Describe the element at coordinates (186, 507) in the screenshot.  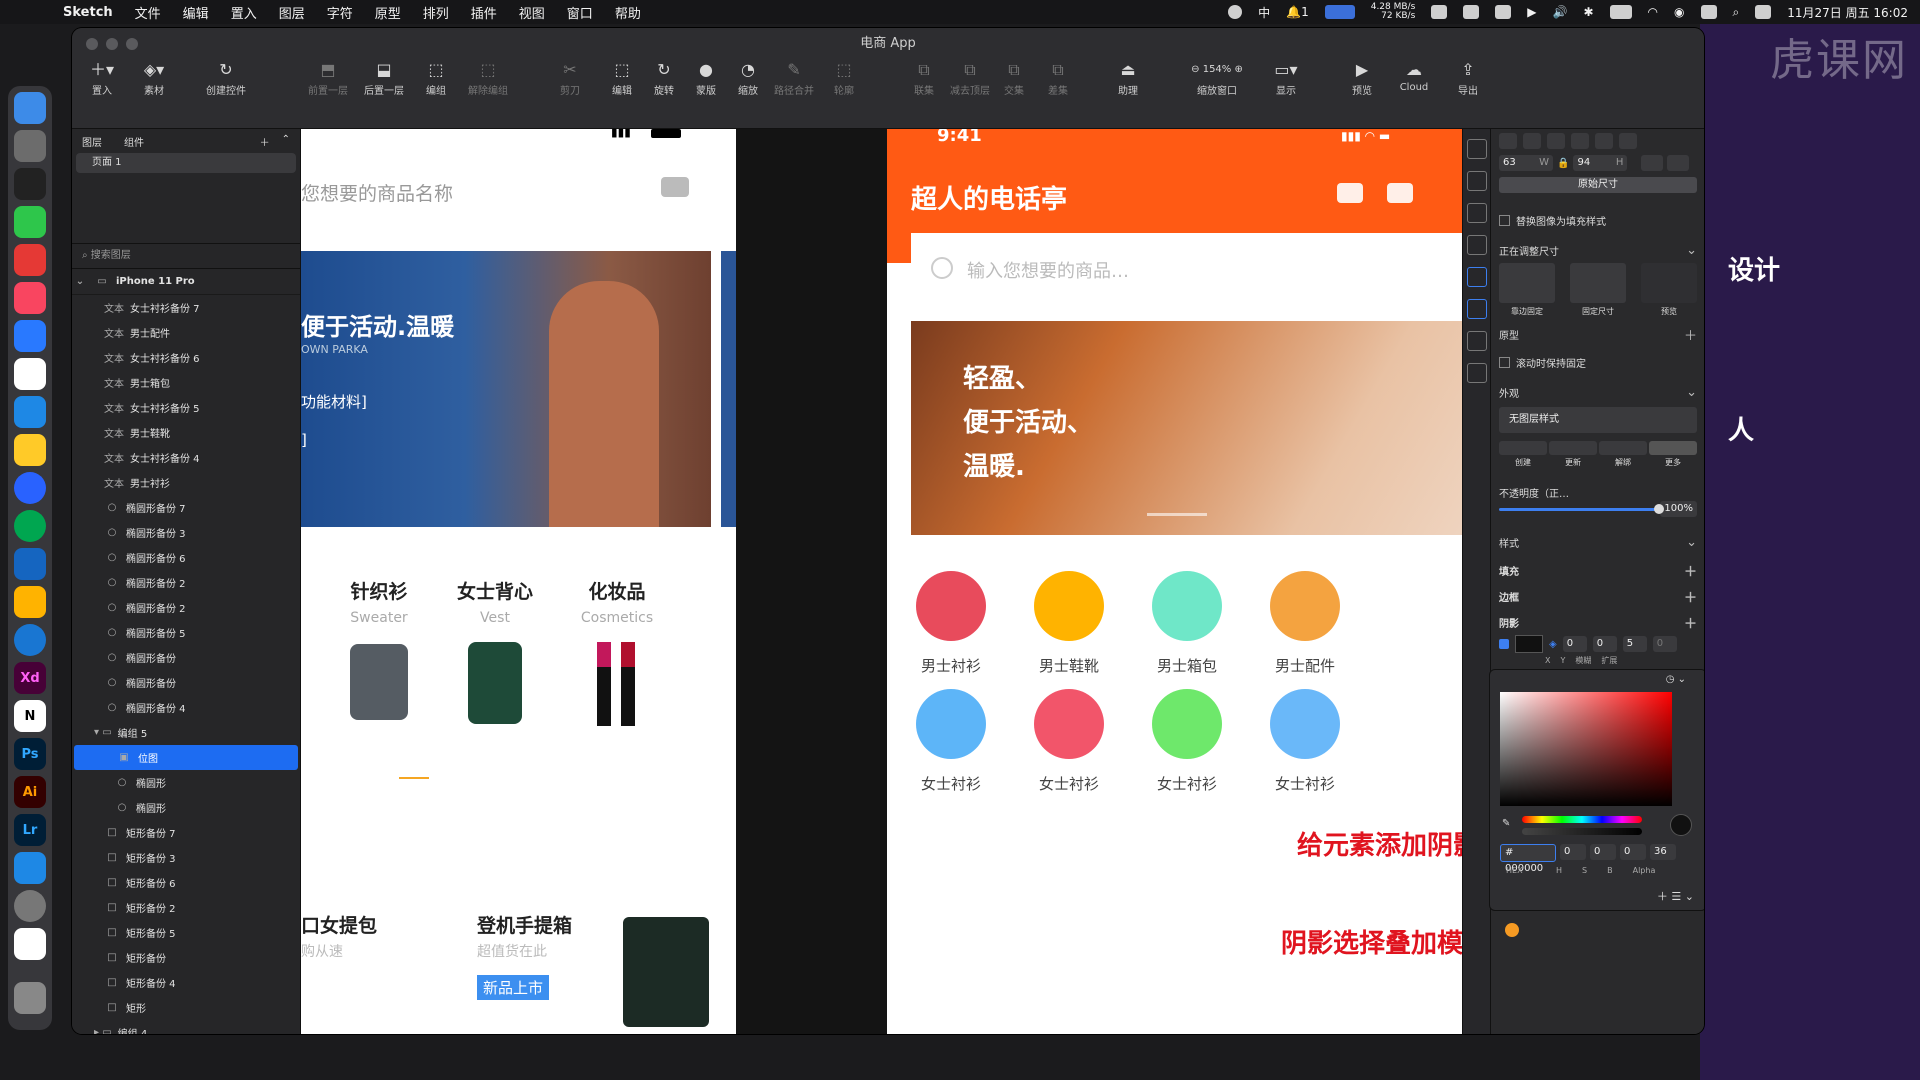
I see `layer-row: ○ 椭圆形备份 7` at that location.